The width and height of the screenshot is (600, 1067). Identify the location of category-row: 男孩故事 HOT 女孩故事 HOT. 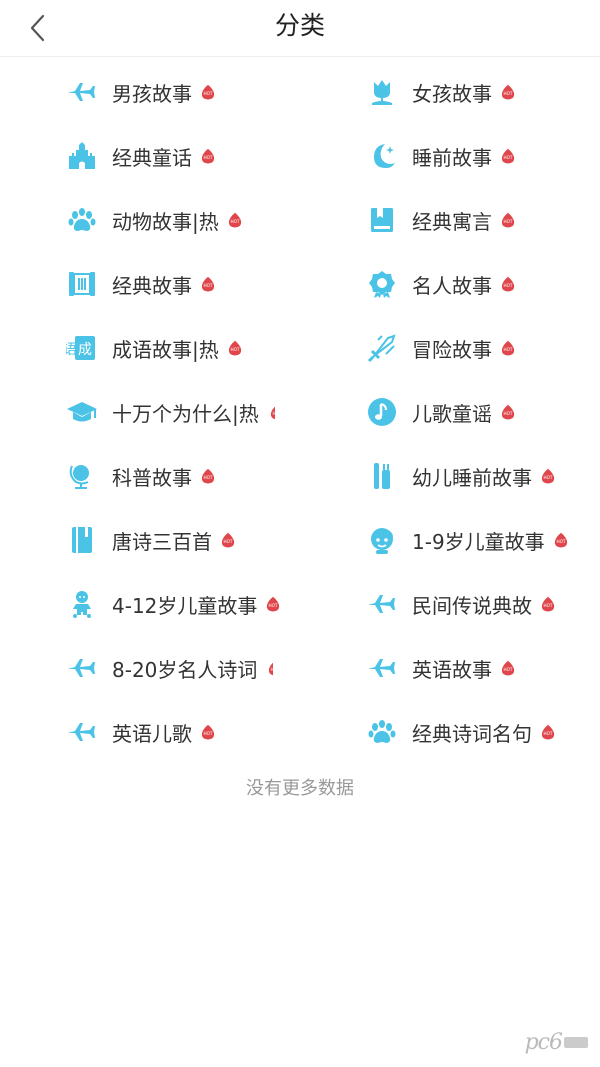
(300, 92).